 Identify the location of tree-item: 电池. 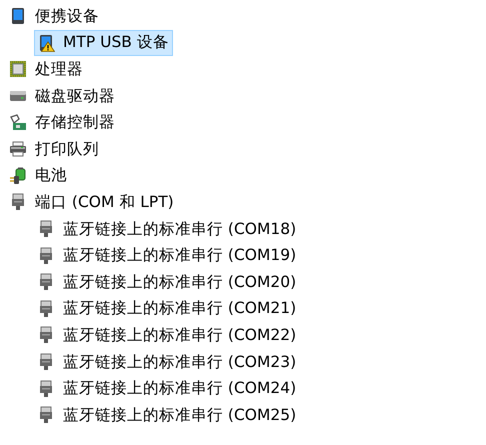
(38, 175).